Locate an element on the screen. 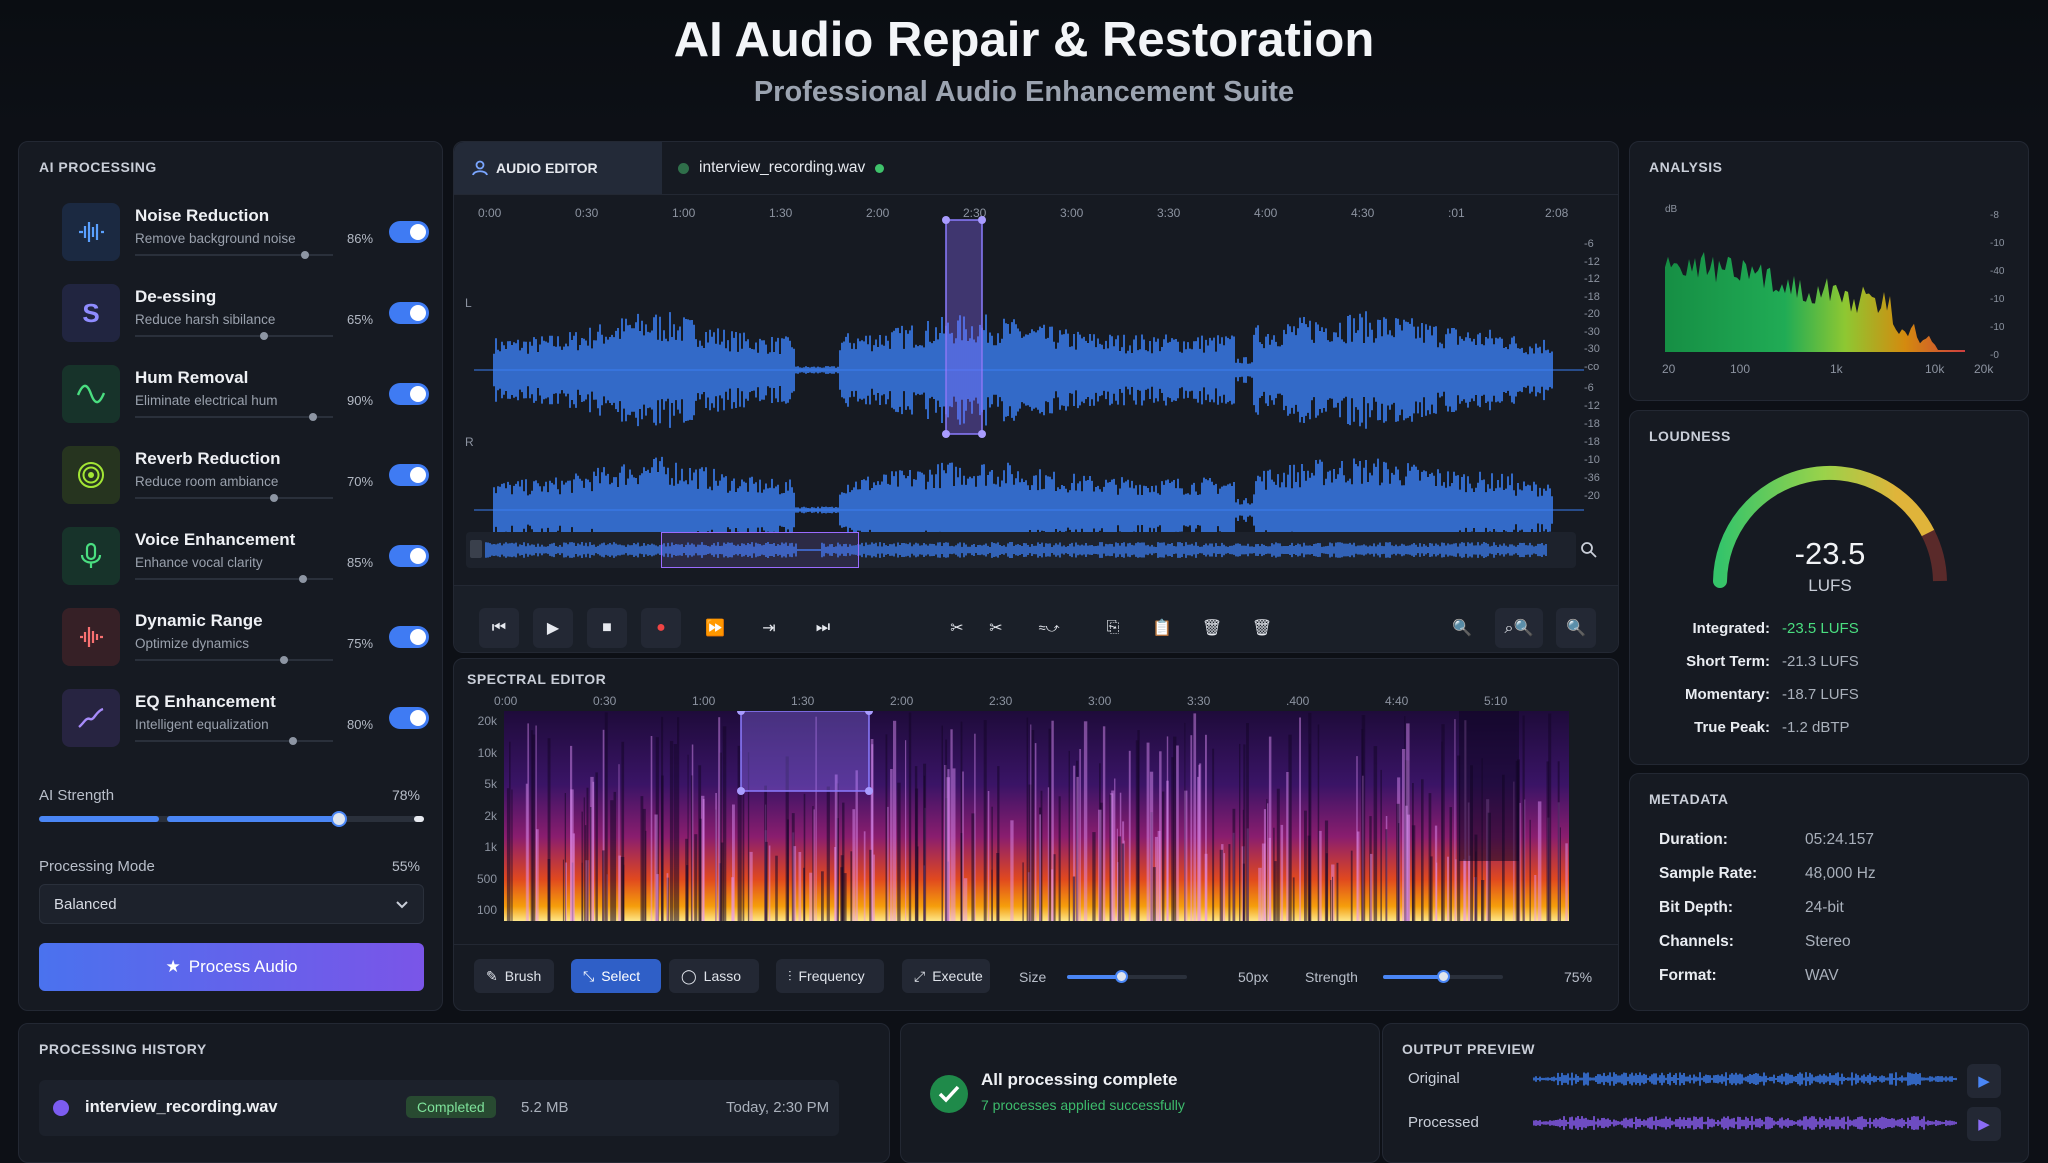 Image resolution: width=2048 pixels, height=1163 pixels. module-name: Voice Enhancement is located at coordinates (215, 539).